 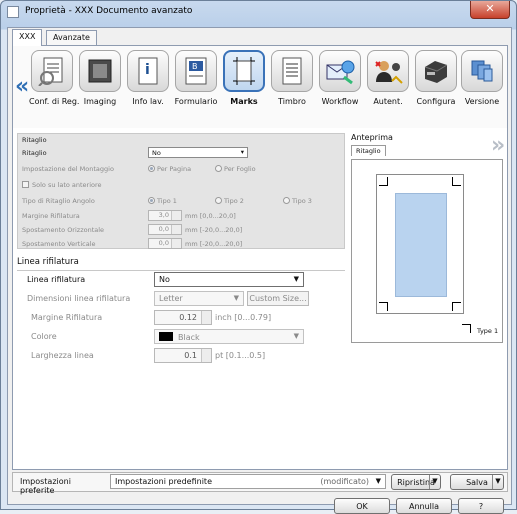 I want to click on toolbar-label: Marks, so click(x=244, y=101).